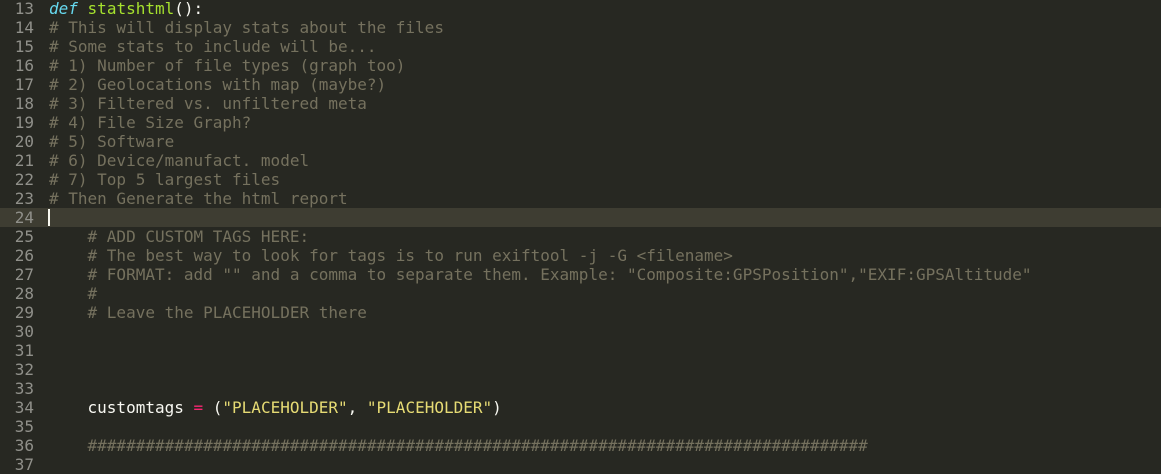 The height and width of the screenshot is (474, 1161). What do you see at coordinates (24, 141) in the screenshot?
I see `line-number: 20` at bounding box center [24, 141].